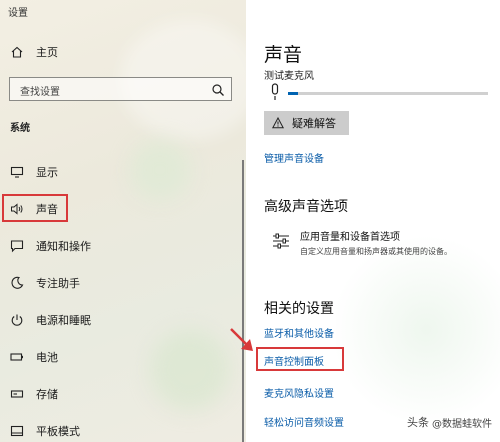 The width and height of the screenshot is (500, 442). What do you see at coordinates (47, 52) in the screenshot?
I see `sidebar-item-label: 主页` at bounding box center [47, 52].